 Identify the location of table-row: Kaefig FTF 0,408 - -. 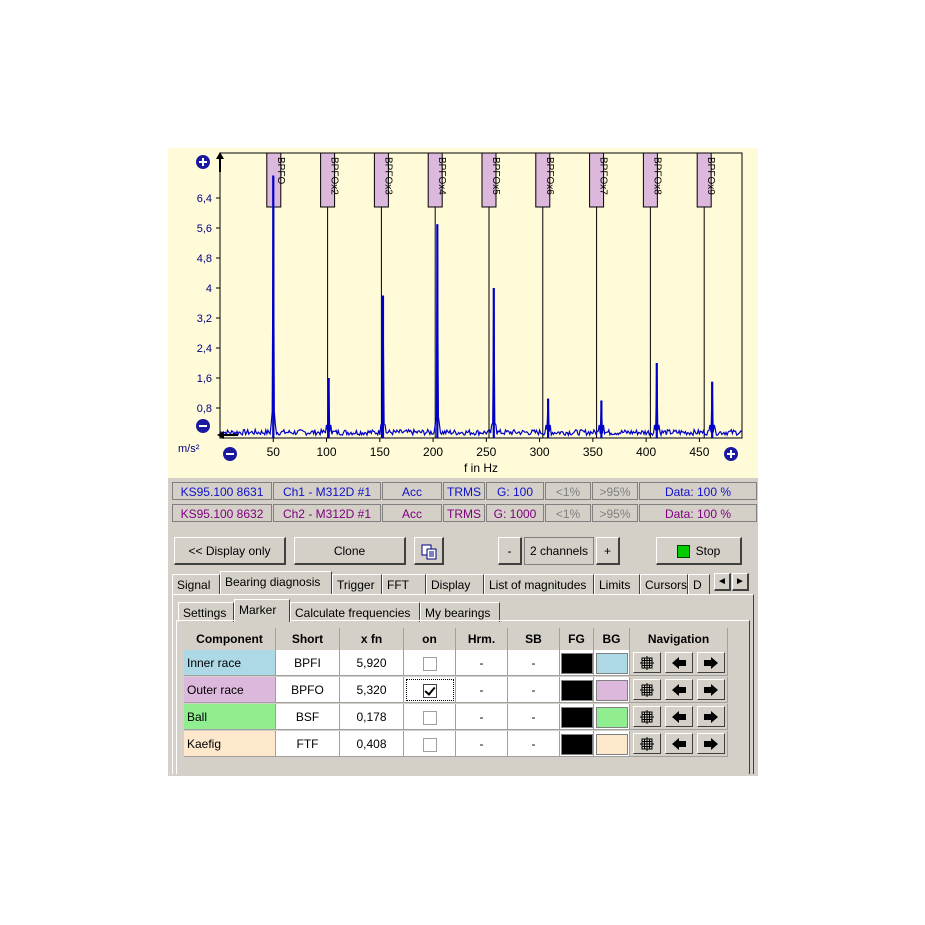
(456, 744).